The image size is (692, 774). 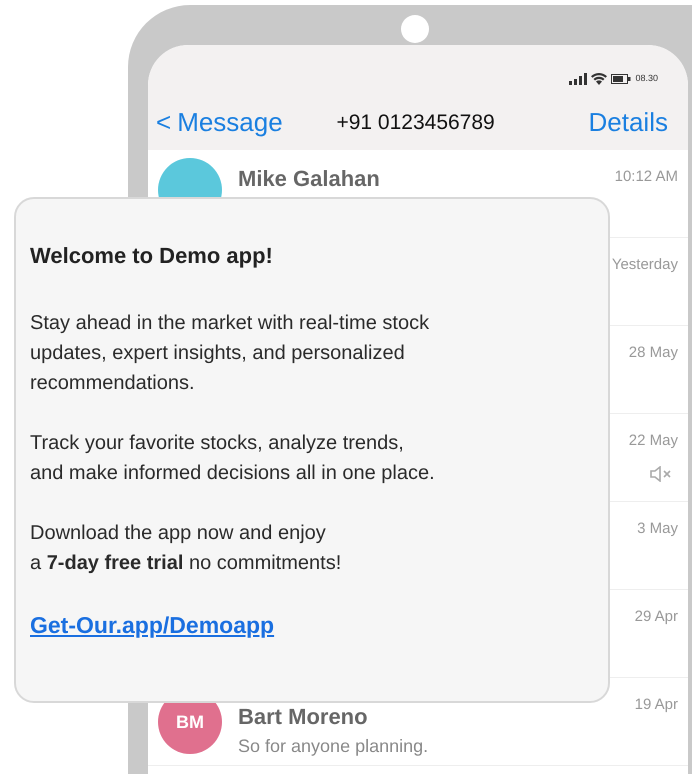 I want to click on message-time: 19 Apr, so click(x=656, y=705).